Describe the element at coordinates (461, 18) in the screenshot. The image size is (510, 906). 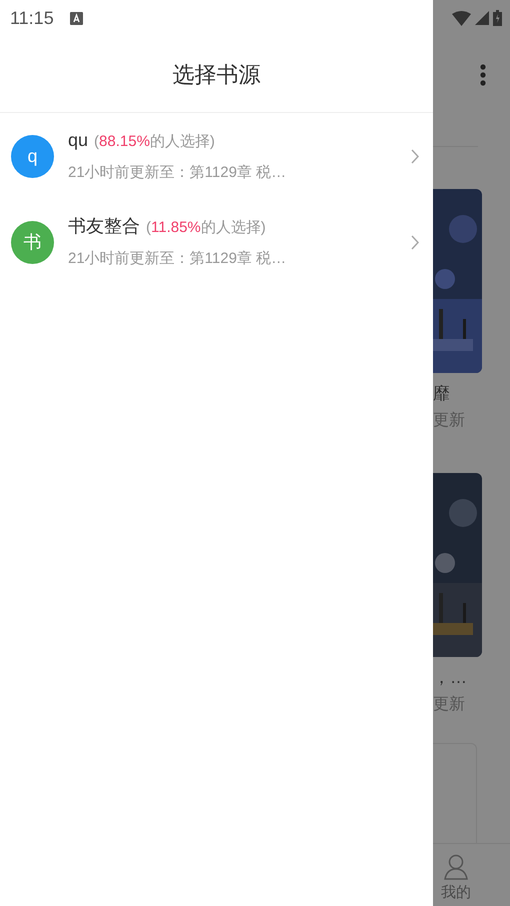
I see `wifi-icon` at that location.